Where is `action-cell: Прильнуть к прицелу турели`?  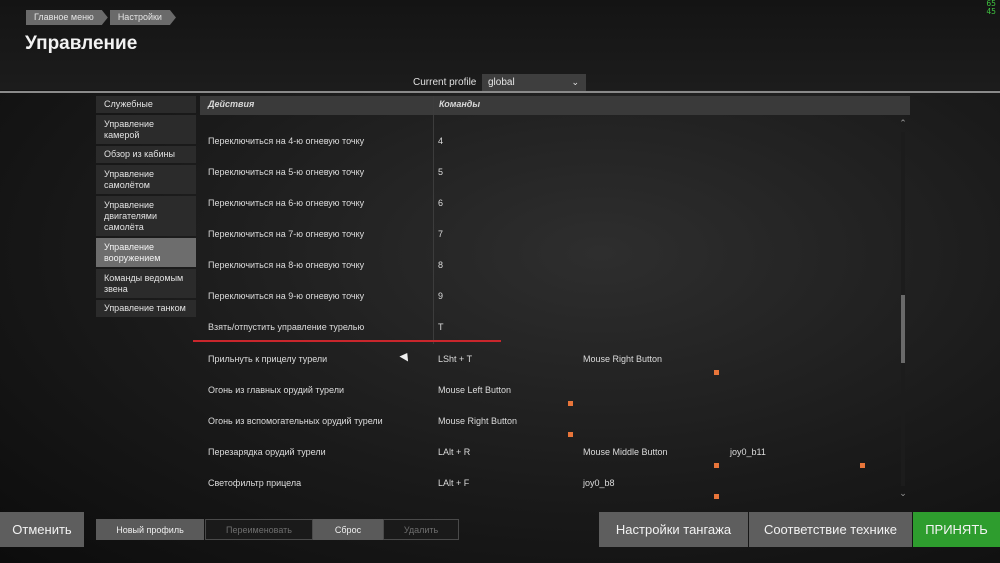
action-cell: Прильнуть к прицелу турели is located at coordinates (268, 359).